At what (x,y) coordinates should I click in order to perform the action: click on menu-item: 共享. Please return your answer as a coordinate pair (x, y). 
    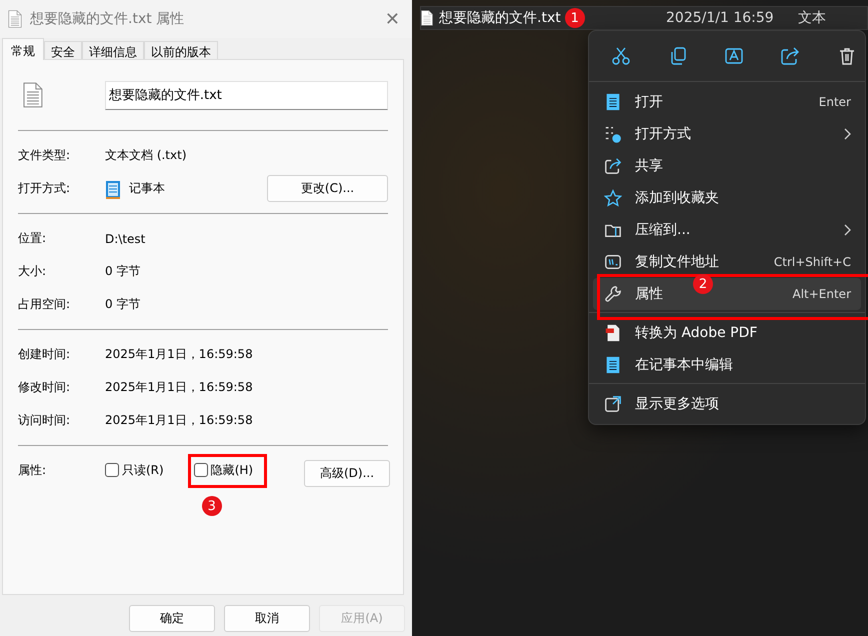
    Looking at the image, I should click on (727, 166).